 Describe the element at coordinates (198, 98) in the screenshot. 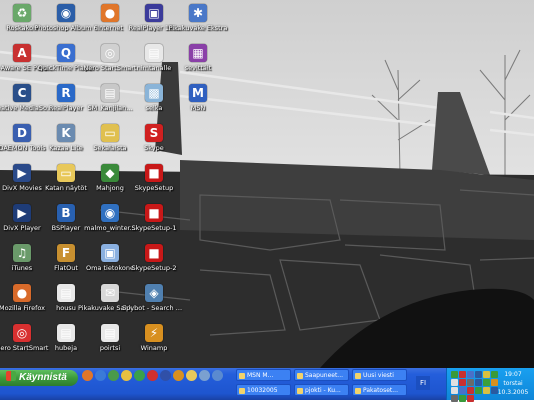

I see `desktop-icon: M MSN` at that location.